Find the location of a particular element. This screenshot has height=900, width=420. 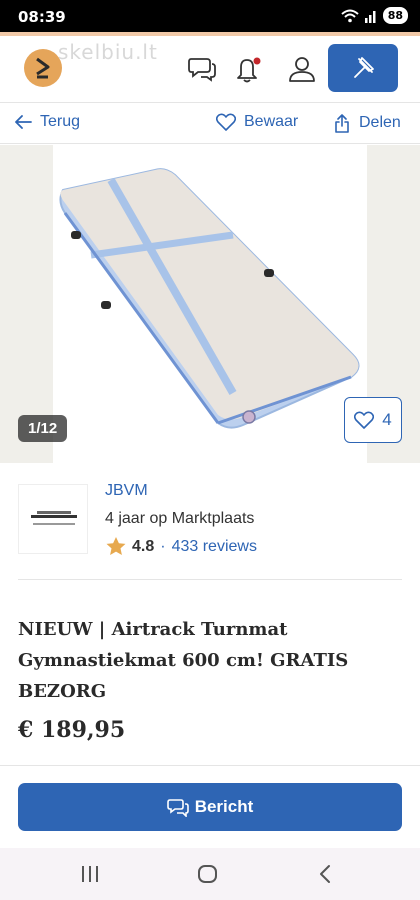

seller-rating: 4.8 · 433 reviews is located at coordinates (181, 546).